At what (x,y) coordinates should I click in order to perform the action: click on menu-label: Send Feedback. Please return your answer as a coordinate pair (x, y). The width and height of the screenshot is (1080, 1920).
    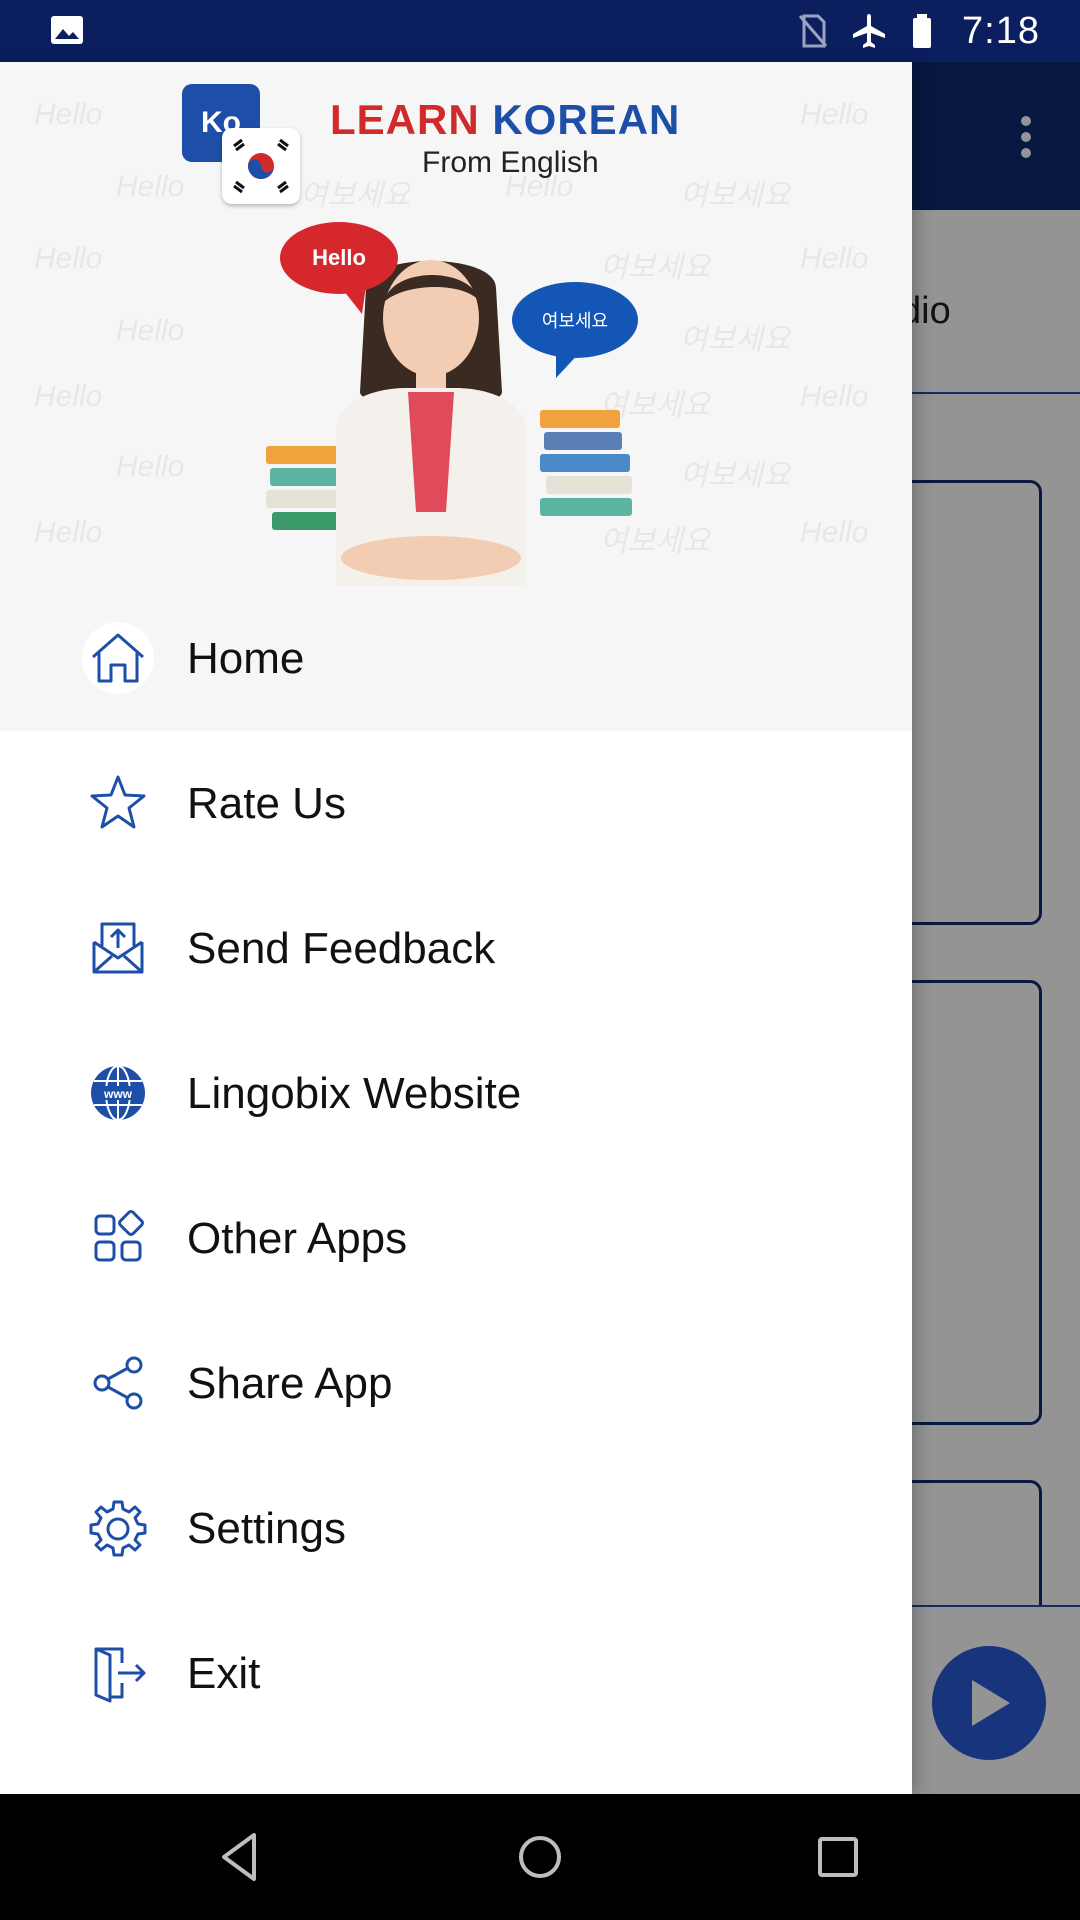
    Looking at the image, I should click on (341, 948).